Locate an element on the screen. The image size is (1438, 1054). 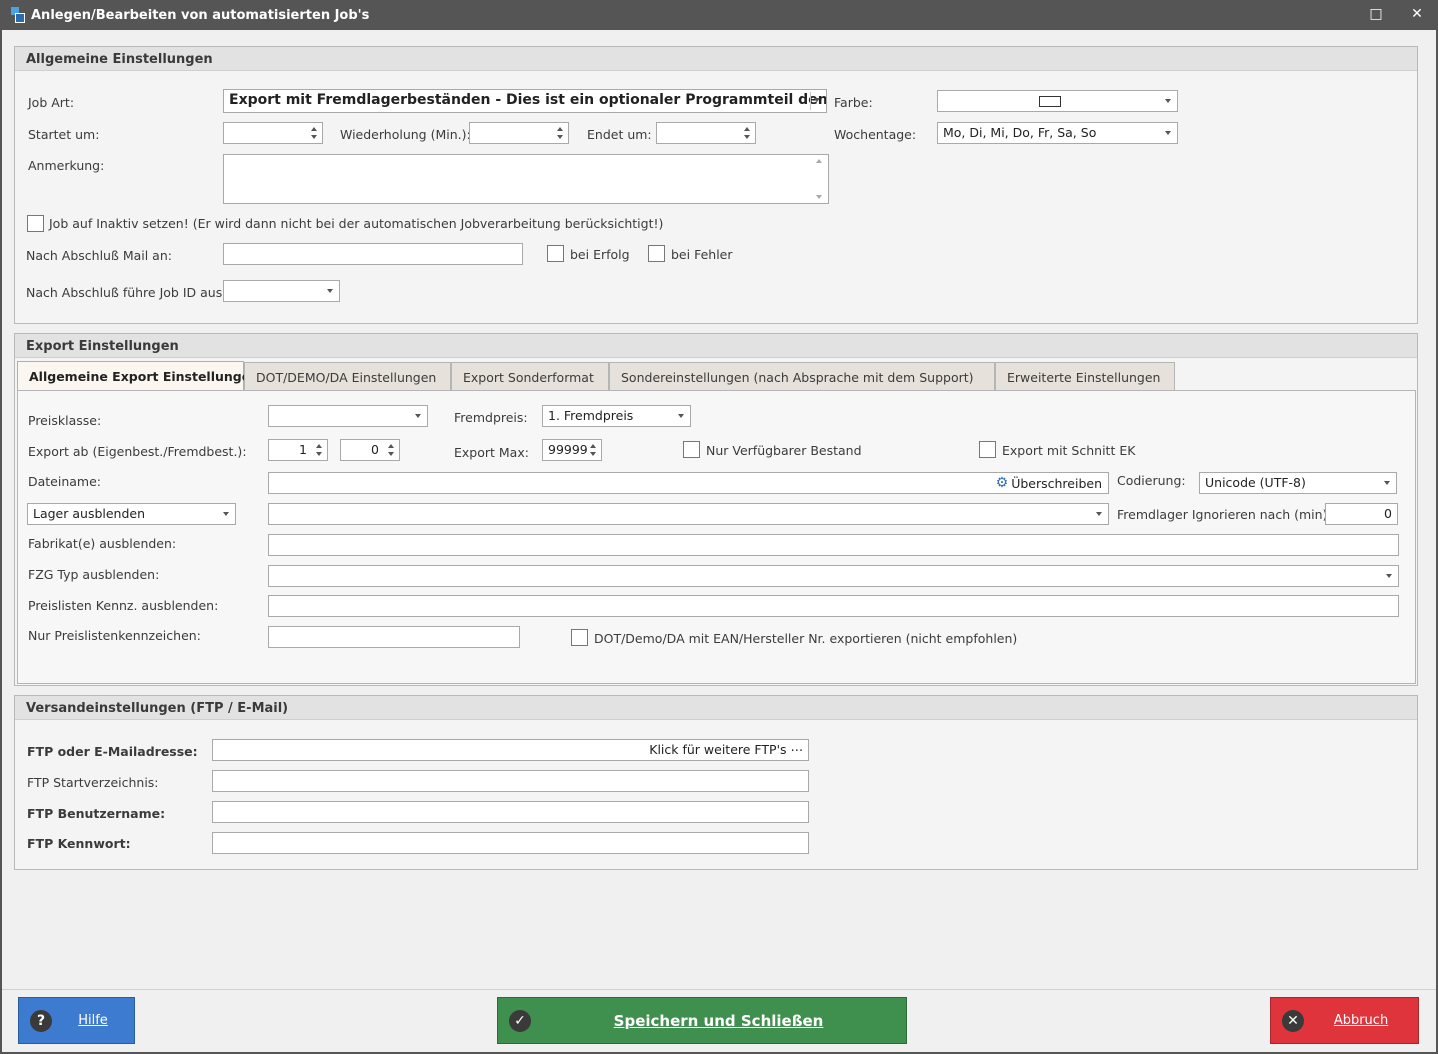
wiederholung-label: Wiederholung (Min.): is located at coordinates (405, 134).